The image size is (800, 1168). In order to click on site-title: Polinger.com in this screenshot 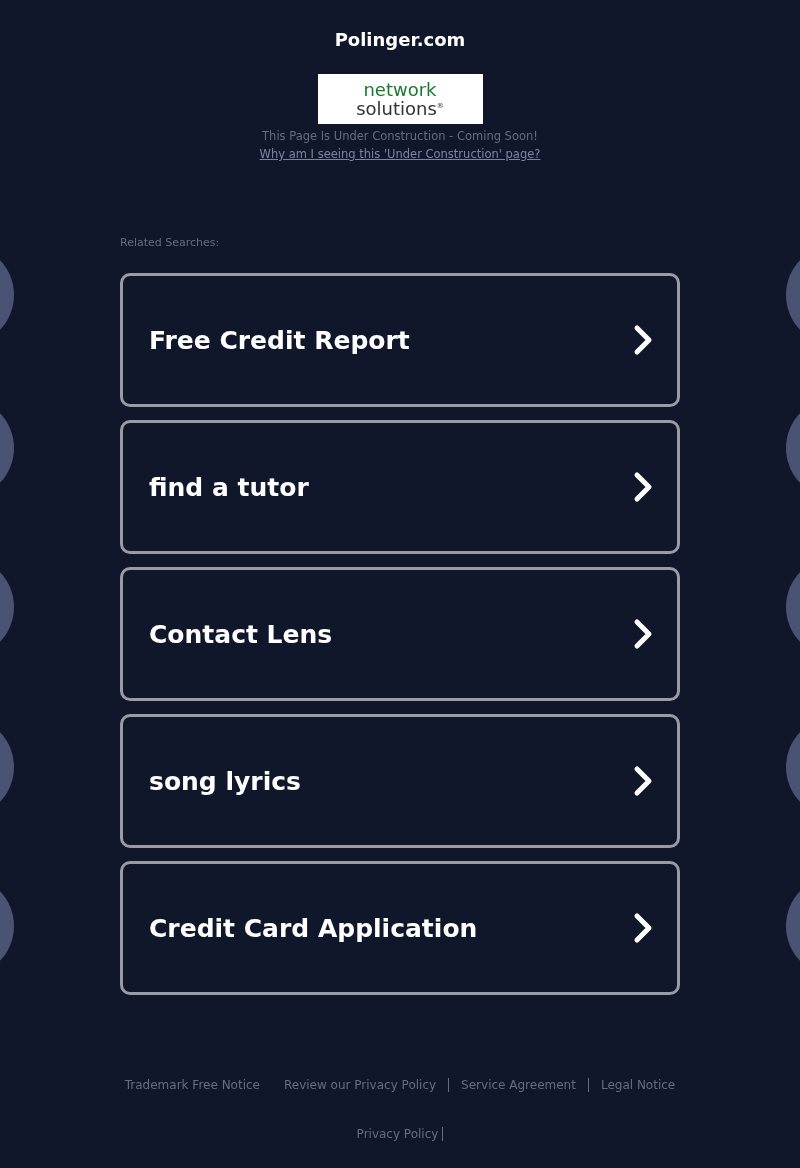, I will do `click(400, 40)`.